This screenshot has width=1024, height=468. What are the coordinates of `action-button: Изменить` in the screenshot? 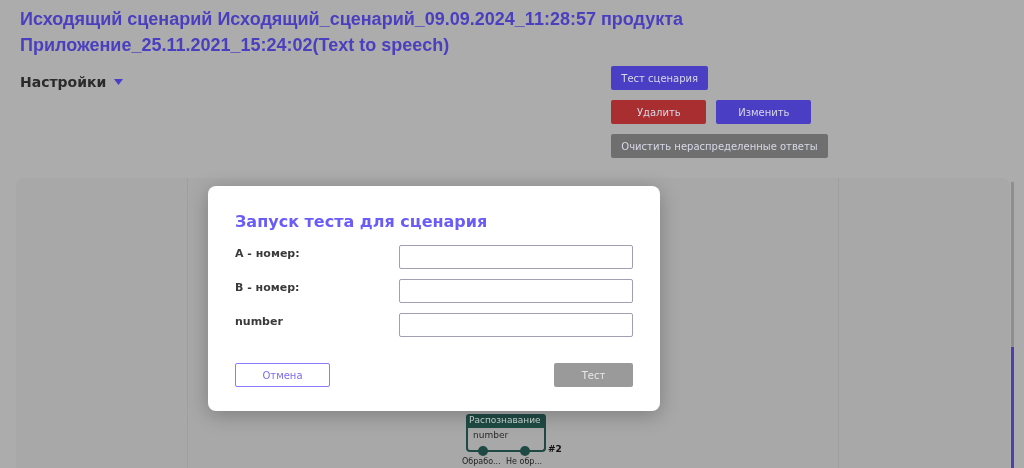 It's located at (764, 112).